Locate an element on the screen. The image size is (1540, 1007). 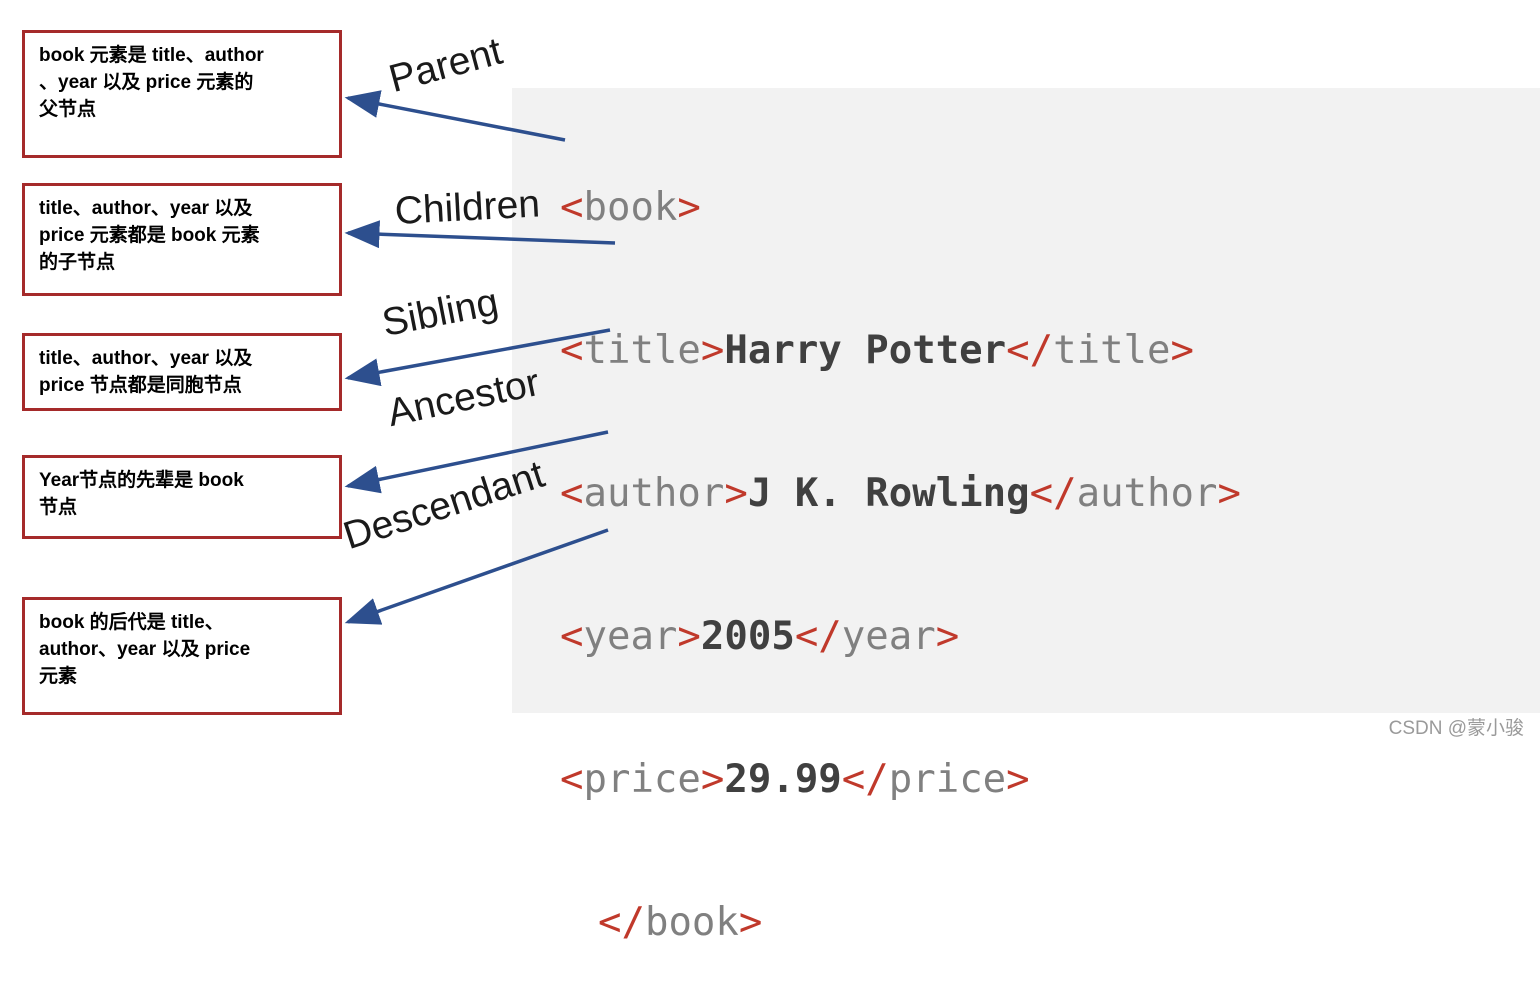
code-tag-book: book is located at coordinates (630, 207).